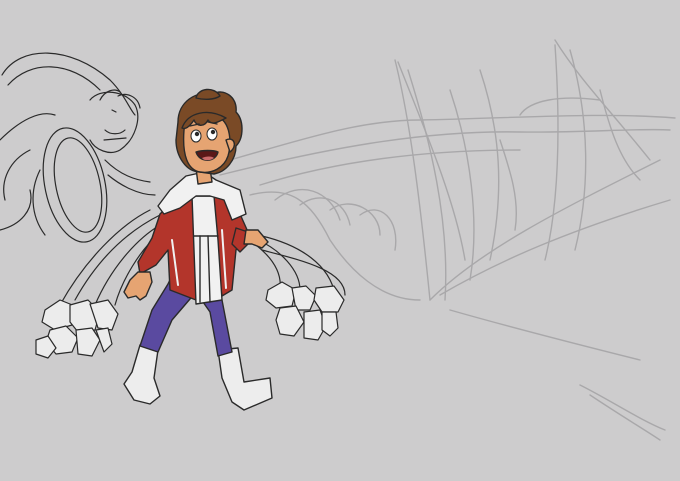 The width and height of the screenshot is (680, 481). What do you see at coordinates (142, 374) in the screenshot?
I see `left-boot` at bounding box center [142, 374].